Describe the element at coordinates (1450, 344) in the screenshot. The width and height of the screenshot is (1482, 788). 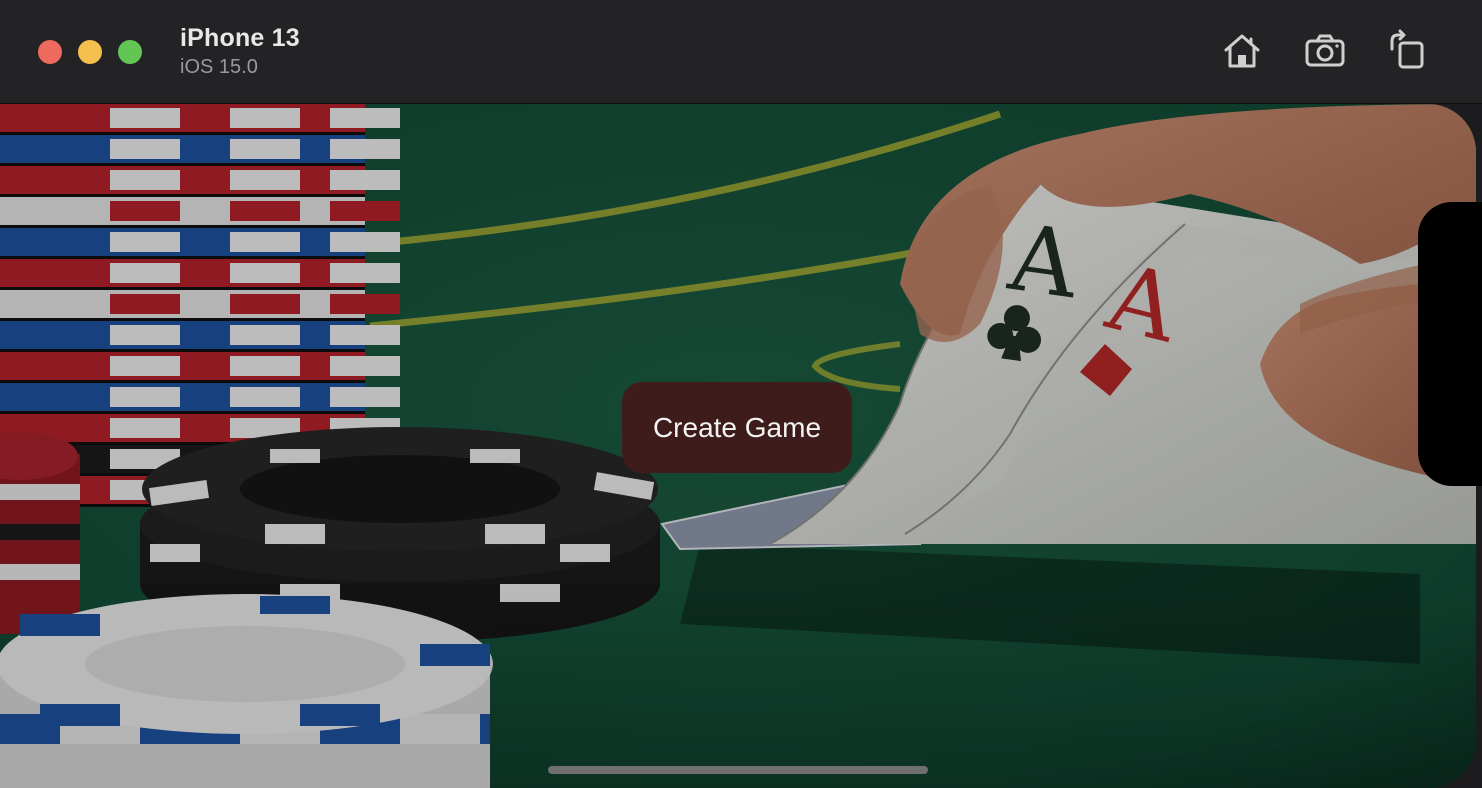
I see `device-notch` at that location.